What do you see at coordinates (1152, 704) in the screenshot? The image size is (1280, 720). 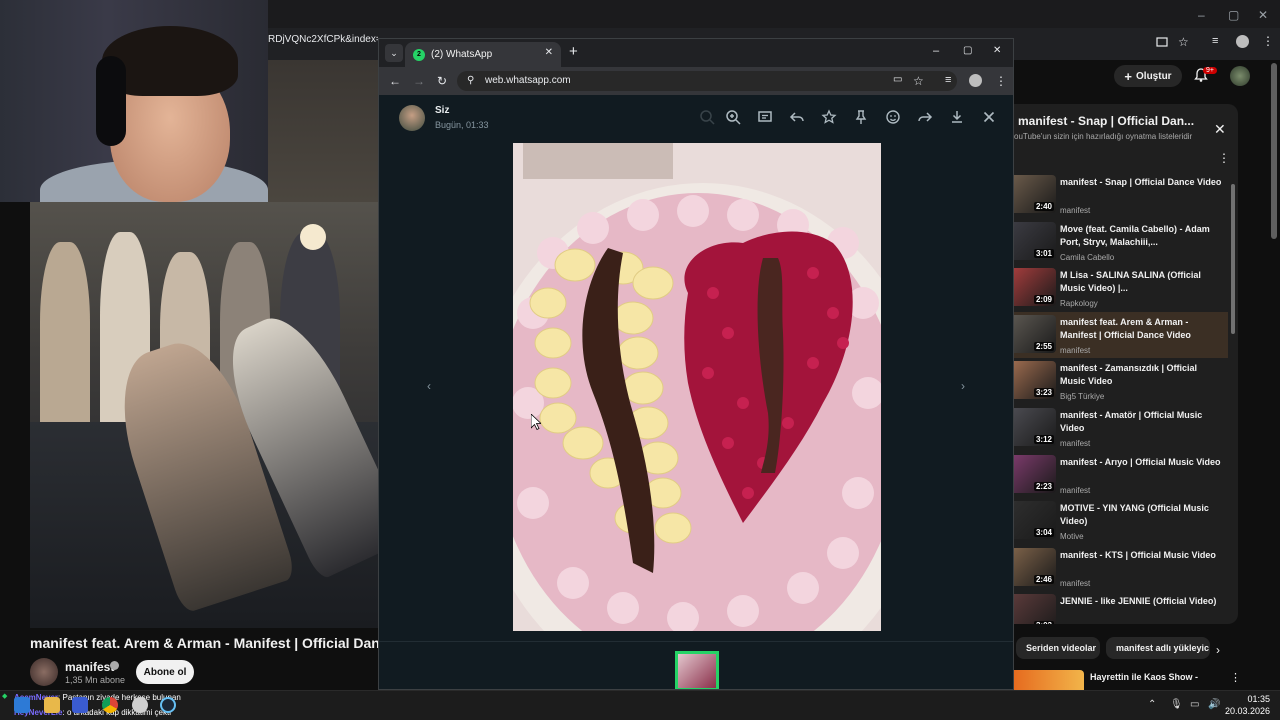 I see `chevron-up-icon: ⌃` at bounding box center [1152, 704].